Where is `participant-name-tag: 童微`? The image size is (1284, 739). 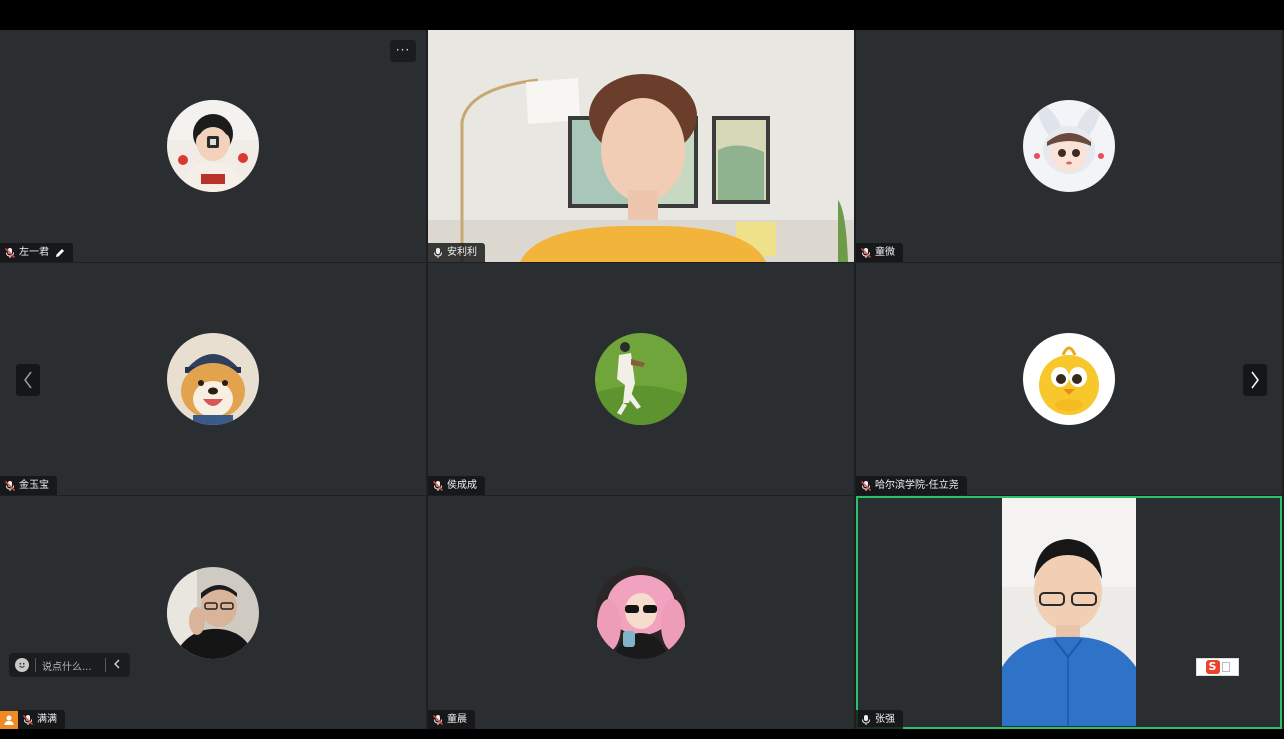 participant-name-tag: 童微 is located at coordinates (879, 252).